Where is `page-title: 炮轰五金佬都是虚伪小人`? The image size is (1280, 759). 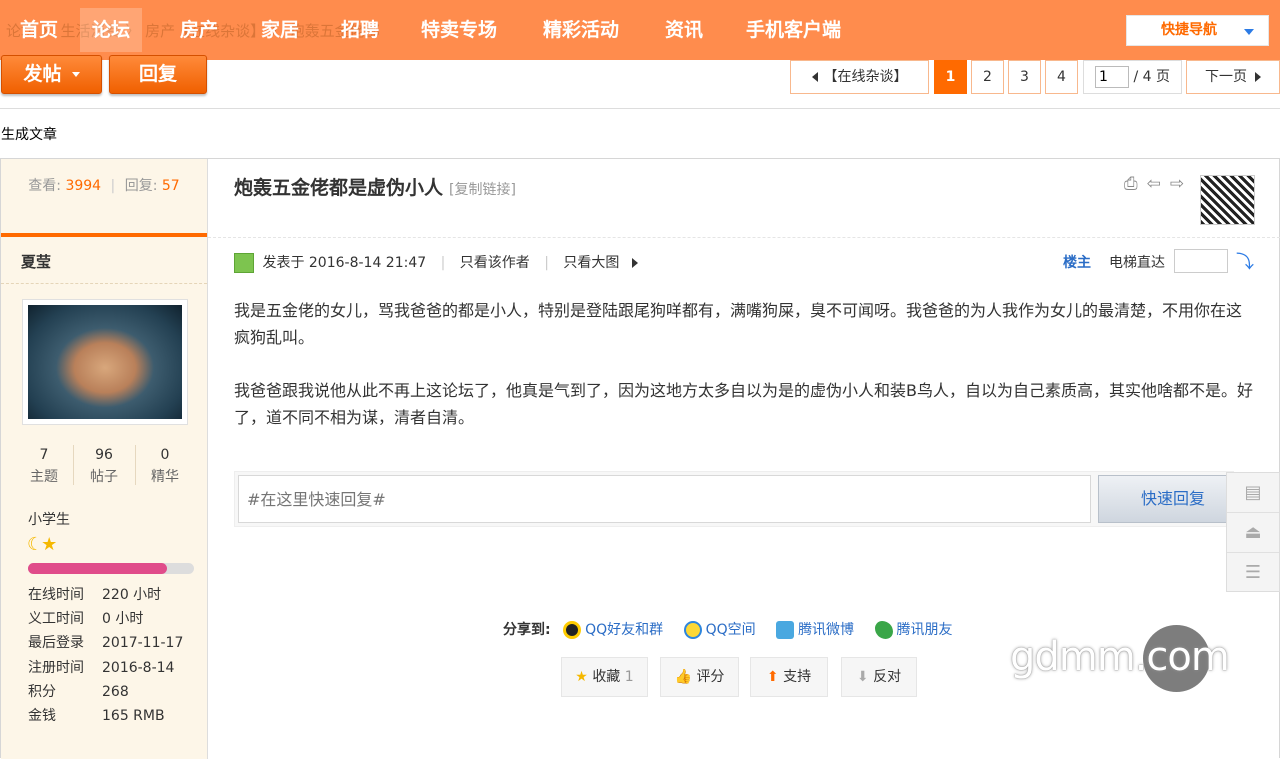 page-title: 炮轰五金佬都是虚伪小人 is located at coordinates (339, 188).